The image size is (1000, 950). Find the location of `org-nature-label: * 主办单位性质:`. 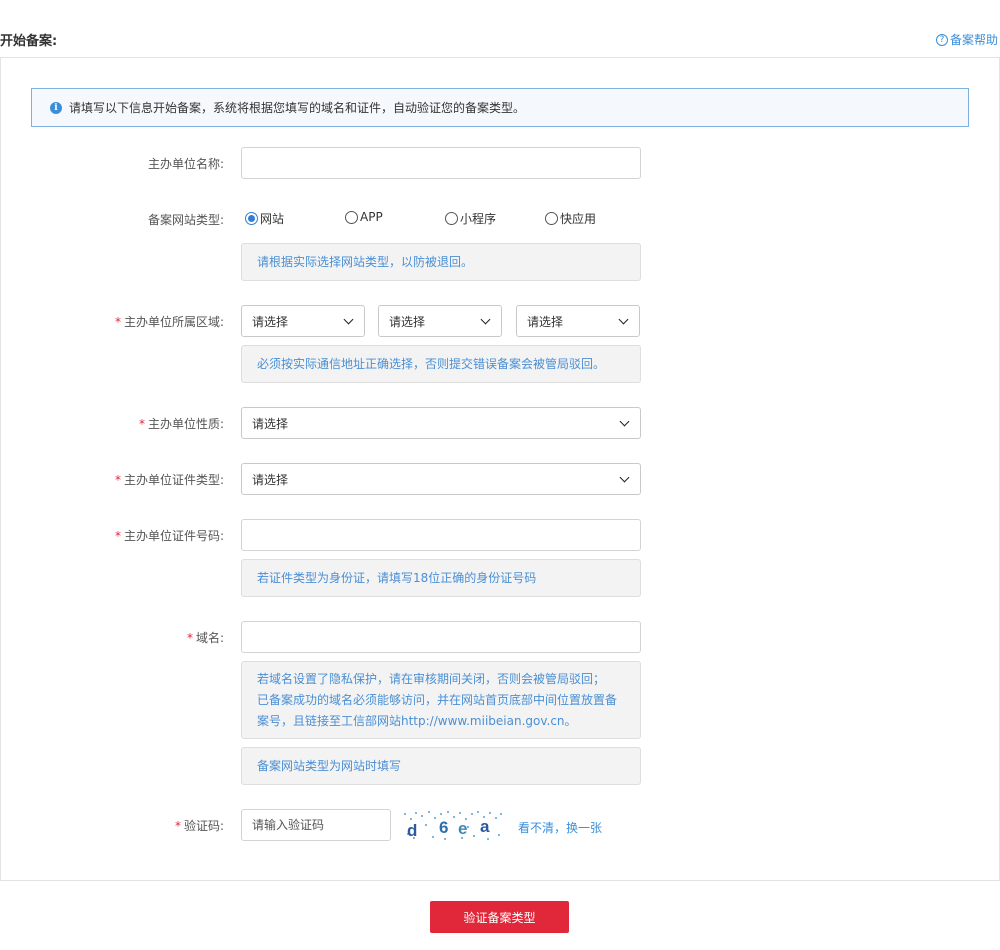

org-nature-label: * 主办单位性质: is located at coordinates (181, 424).